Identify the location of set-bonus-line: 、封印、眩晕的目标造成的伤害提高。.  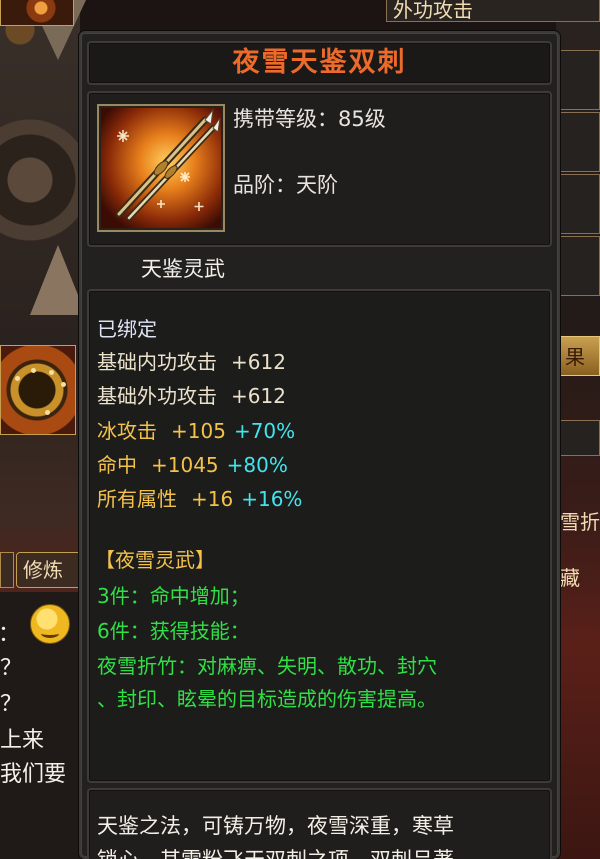
(267, 699).